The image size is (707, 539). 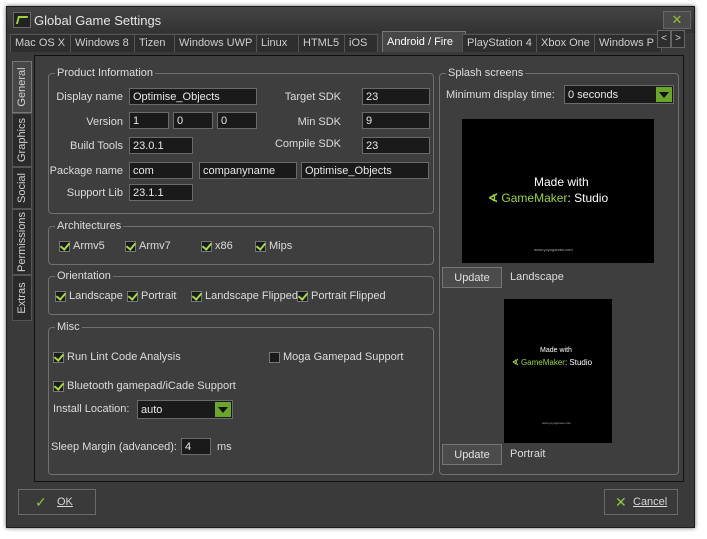 What do you see at coordinates (278, 43) in the screenshot?
I see `tab-linux: Linux` at bounding box center [278, 43].